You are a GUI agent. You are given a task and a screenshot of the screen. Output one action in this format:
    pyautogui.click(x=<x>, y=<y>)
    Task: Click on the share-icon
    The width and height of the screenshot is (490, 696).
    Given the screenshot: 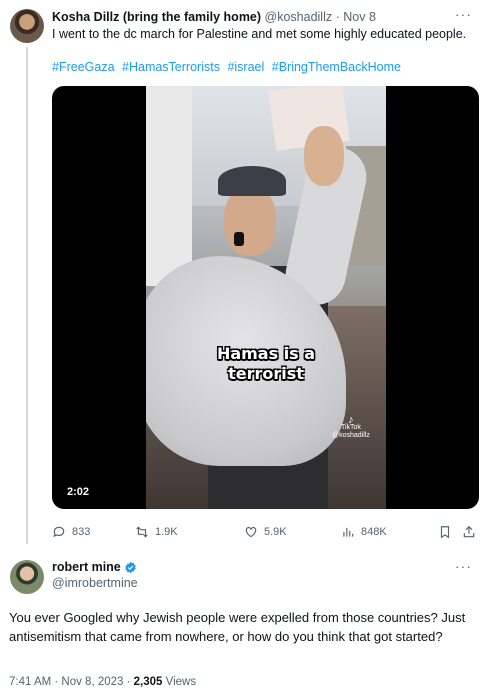 What is the action you would take?
    pyautogui.click(x=469, y=531)
    